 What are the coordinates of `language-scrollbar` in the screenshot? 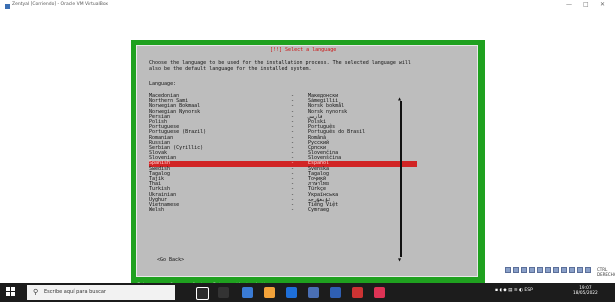 It's located at (401, 179).